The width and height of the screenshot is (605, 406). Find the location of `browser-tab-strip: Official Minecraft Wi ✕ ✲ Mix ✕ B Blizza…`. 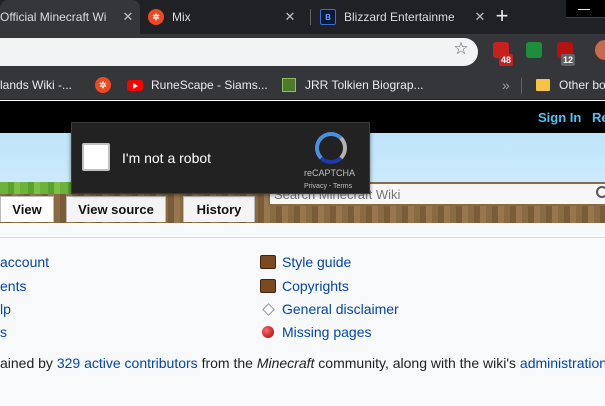

browser-tab-strip: Official Minecraft Wi ✕ ✲ Mix ✕ B Blizza… is located at coordinates (302, 17).